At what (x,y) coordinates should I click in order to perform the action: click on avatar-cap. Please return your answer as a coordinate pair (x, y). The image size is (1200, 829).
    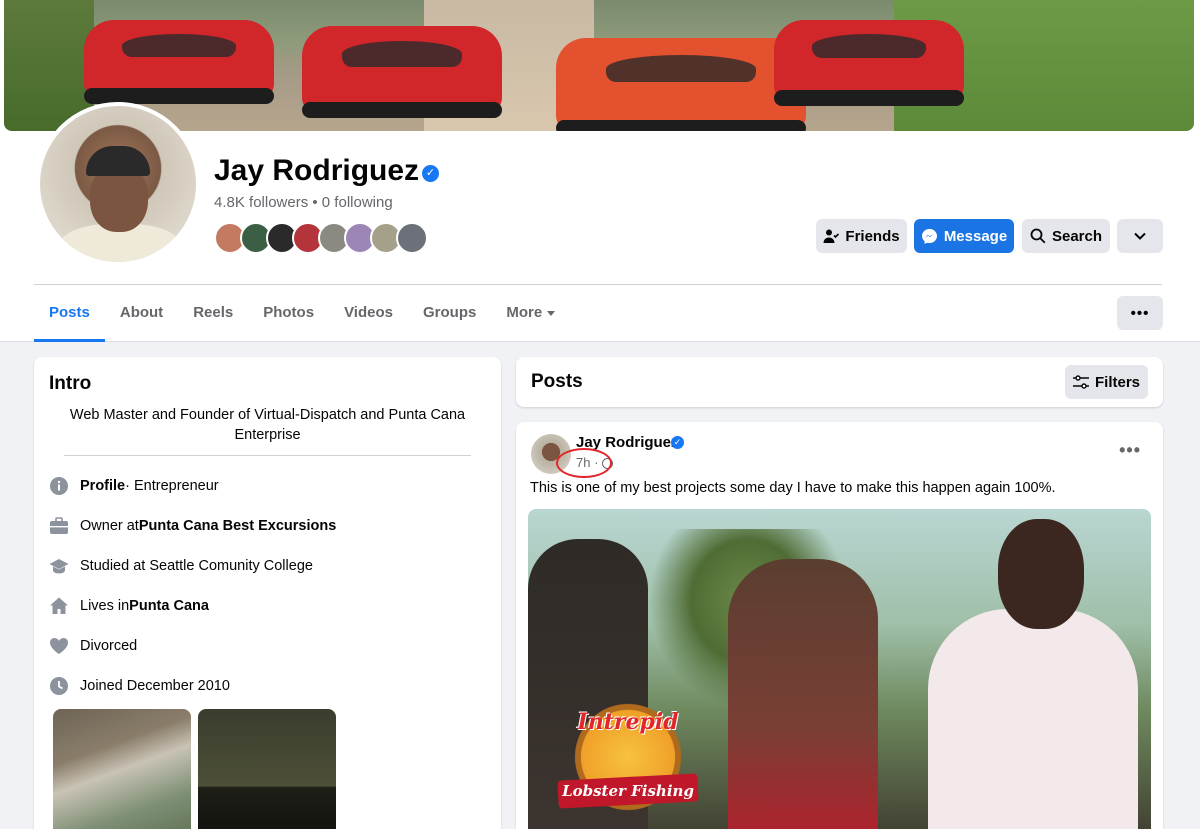
    Looking at the image, I should click on (118, 161).